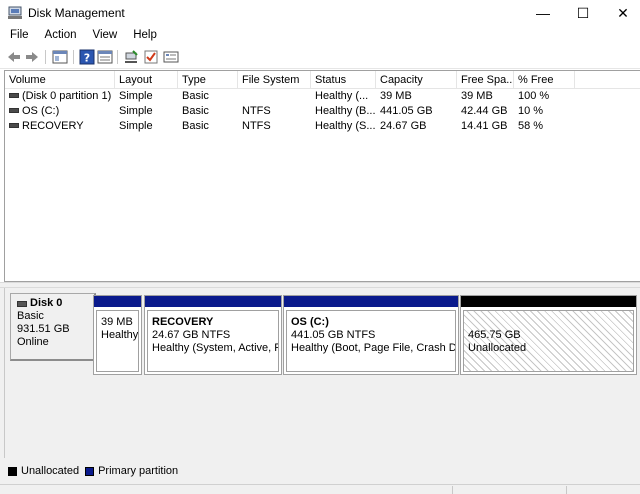 The image size is (640, 494). I want to click on disk-name: Disk 0, so click(46, 303).